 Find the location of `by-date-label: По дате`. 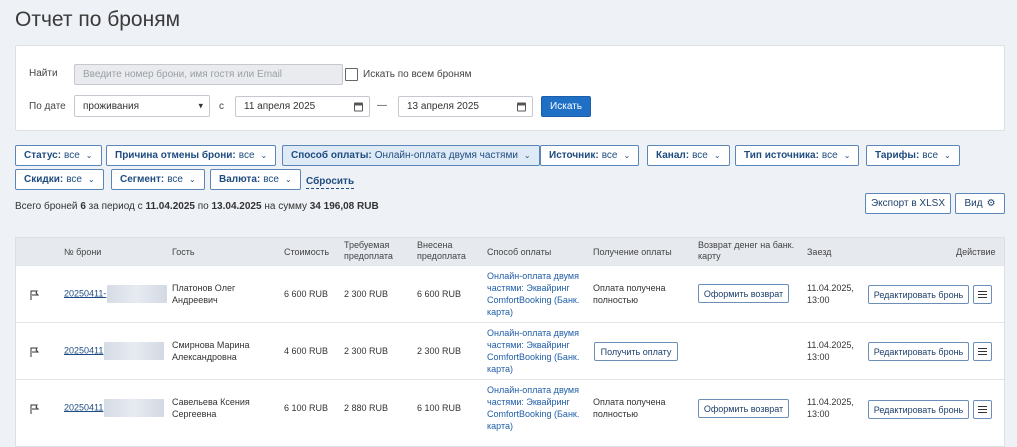

by-date-label: По дате is located at coordinates (47, 106).